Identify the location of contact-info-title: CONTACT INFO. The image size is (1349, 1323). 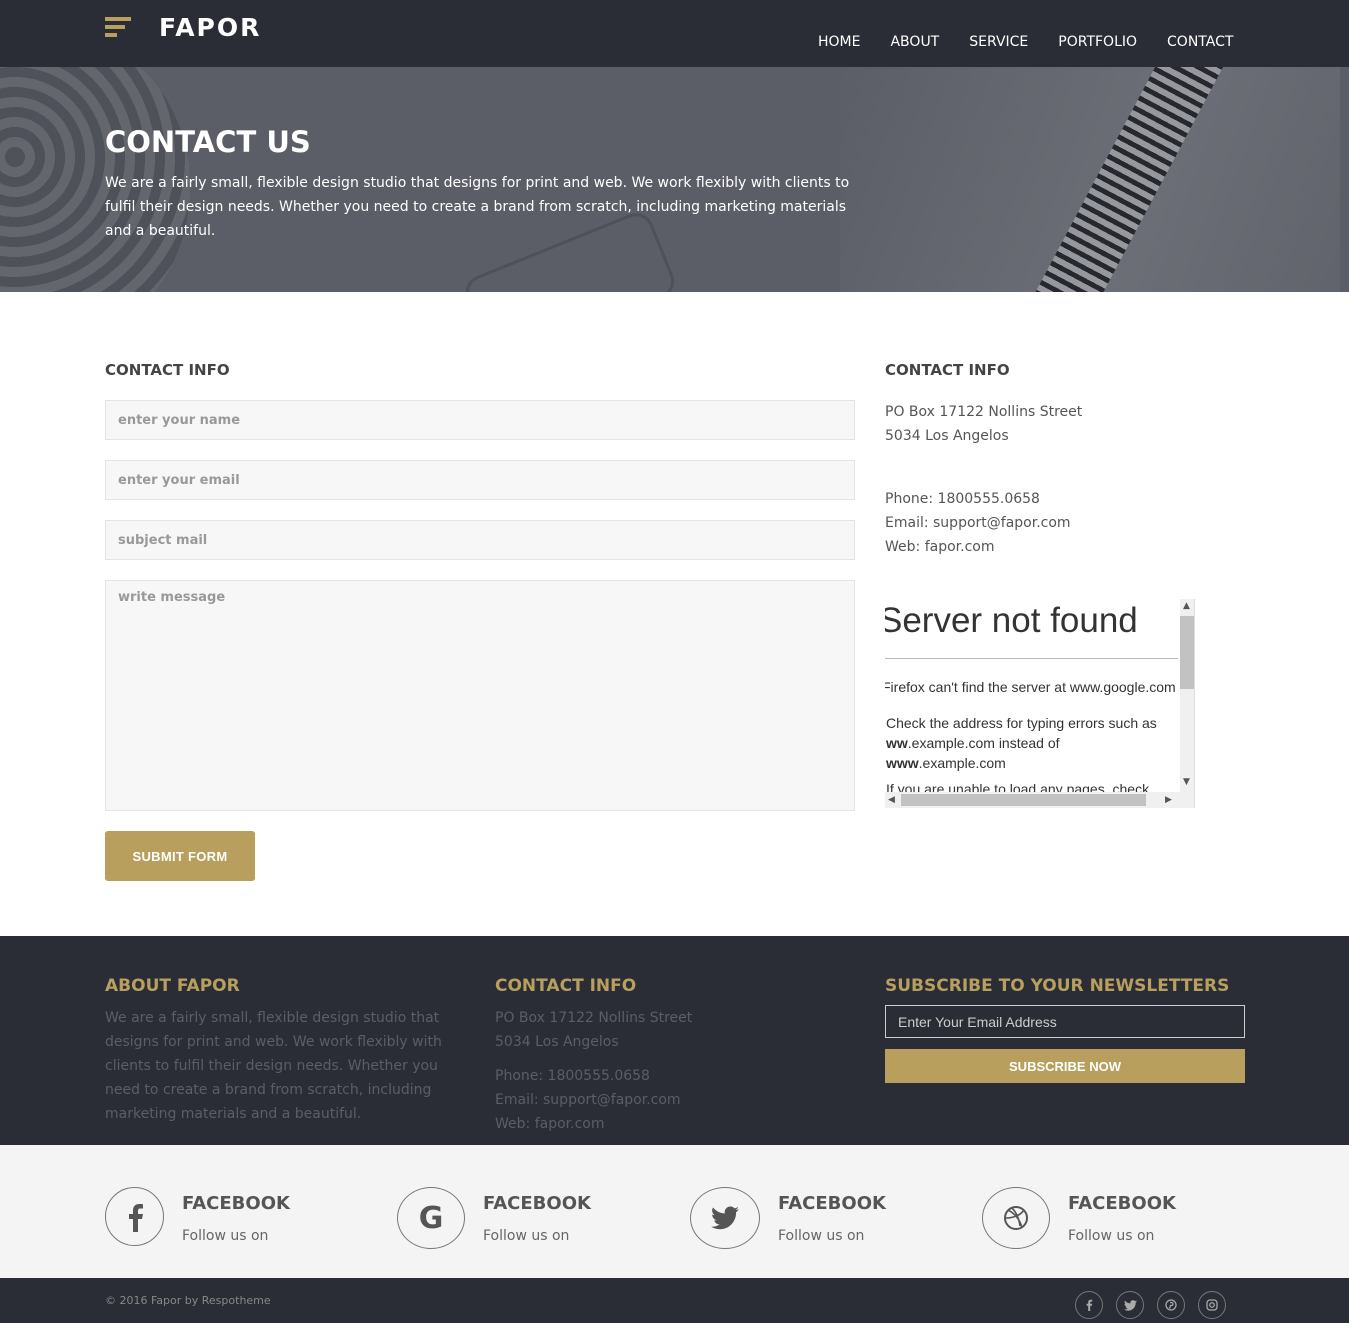
(947, 370).